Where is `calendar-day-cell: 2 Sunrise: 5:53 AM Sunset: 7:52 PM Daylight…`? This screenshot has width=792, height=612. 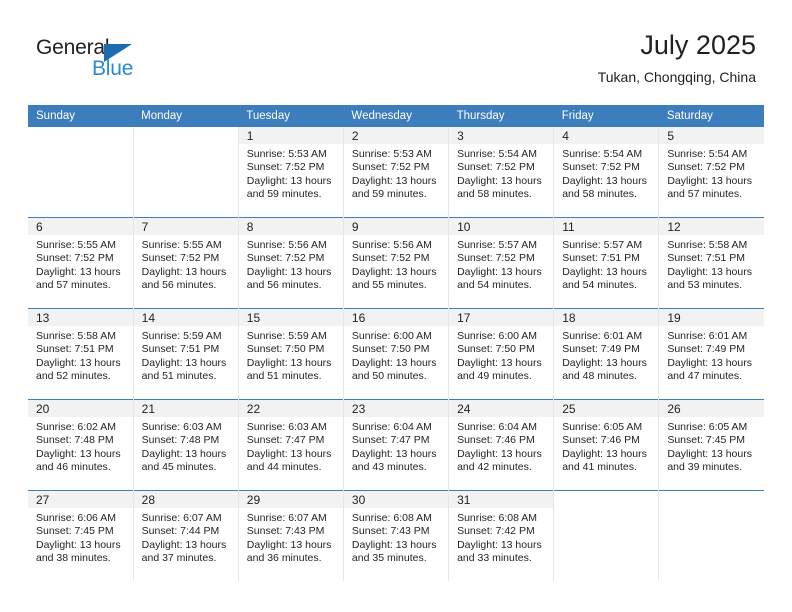
calendar-day-cell: 2 Sunrise: 5:53 AM Sunset: 7:52 PM Daylight… is located at coordinates (395, 172).